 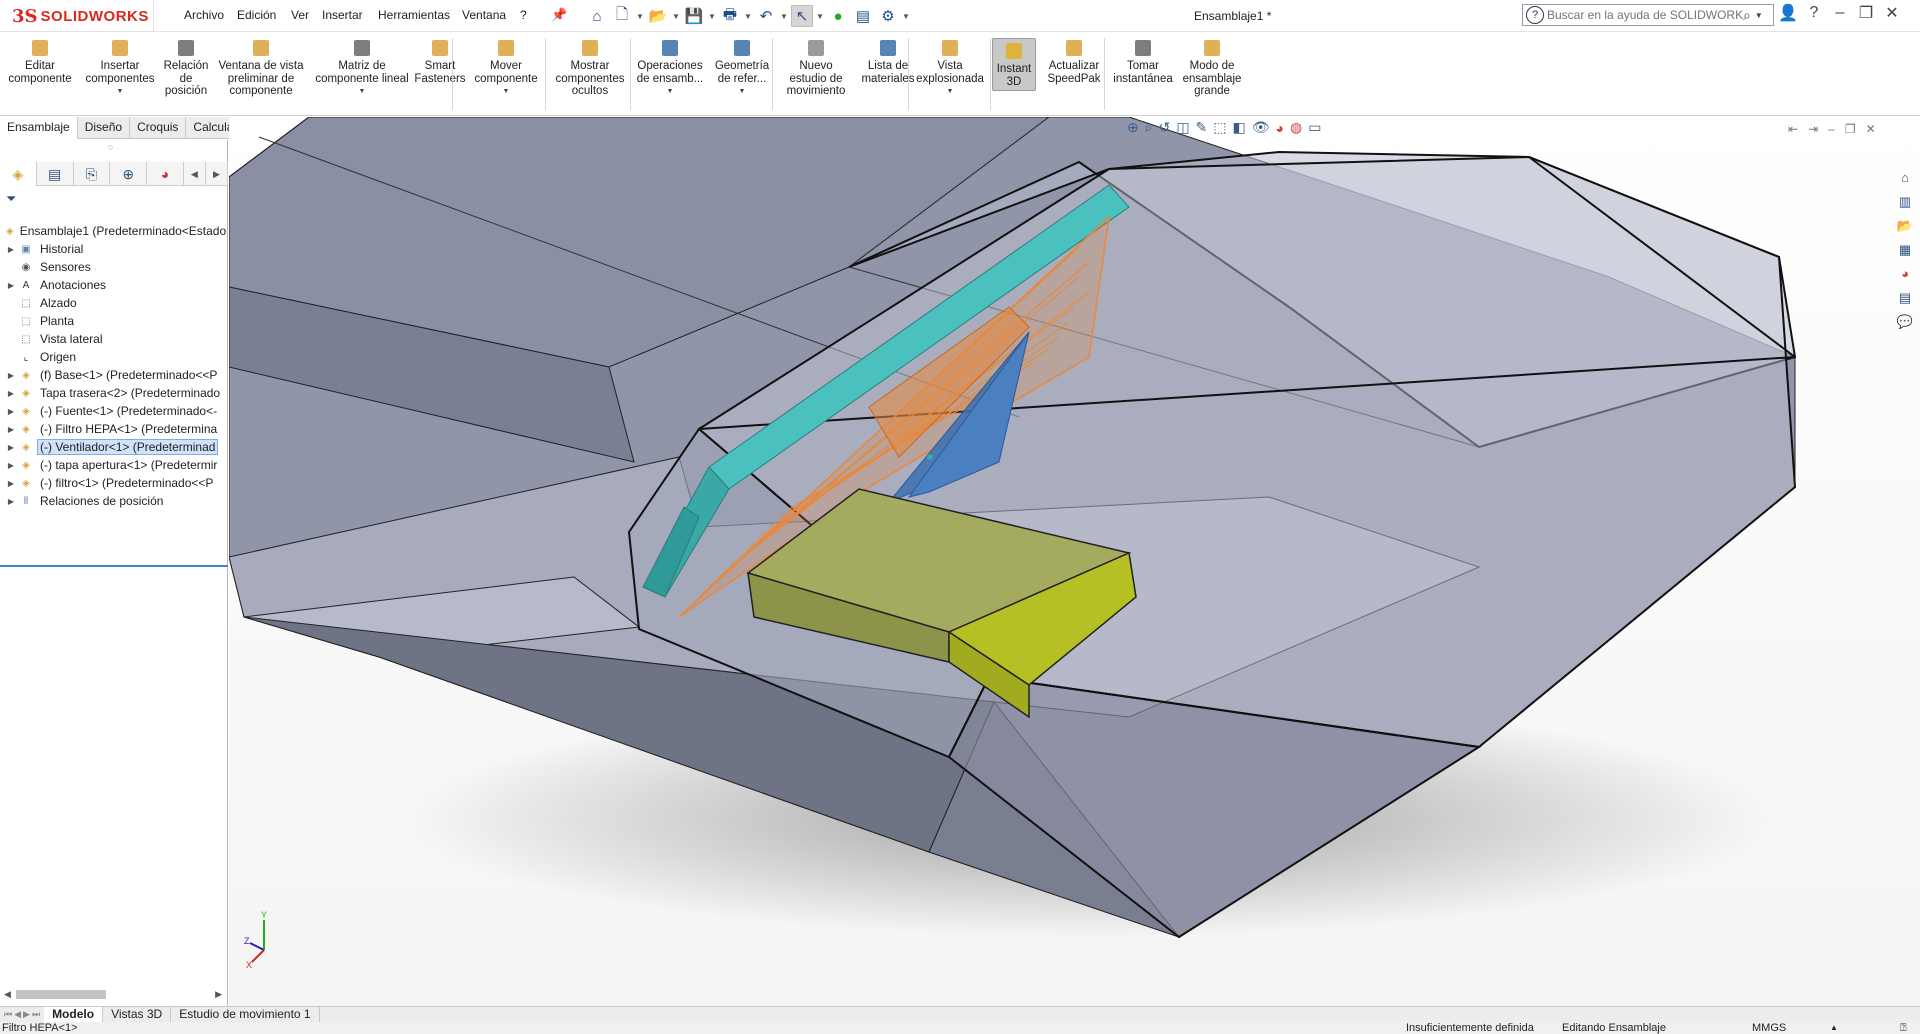 What do you see at coordinates (730, 16) in the screenshot?
I see `print-icon: 🖶` at bounding box center [730, 16].